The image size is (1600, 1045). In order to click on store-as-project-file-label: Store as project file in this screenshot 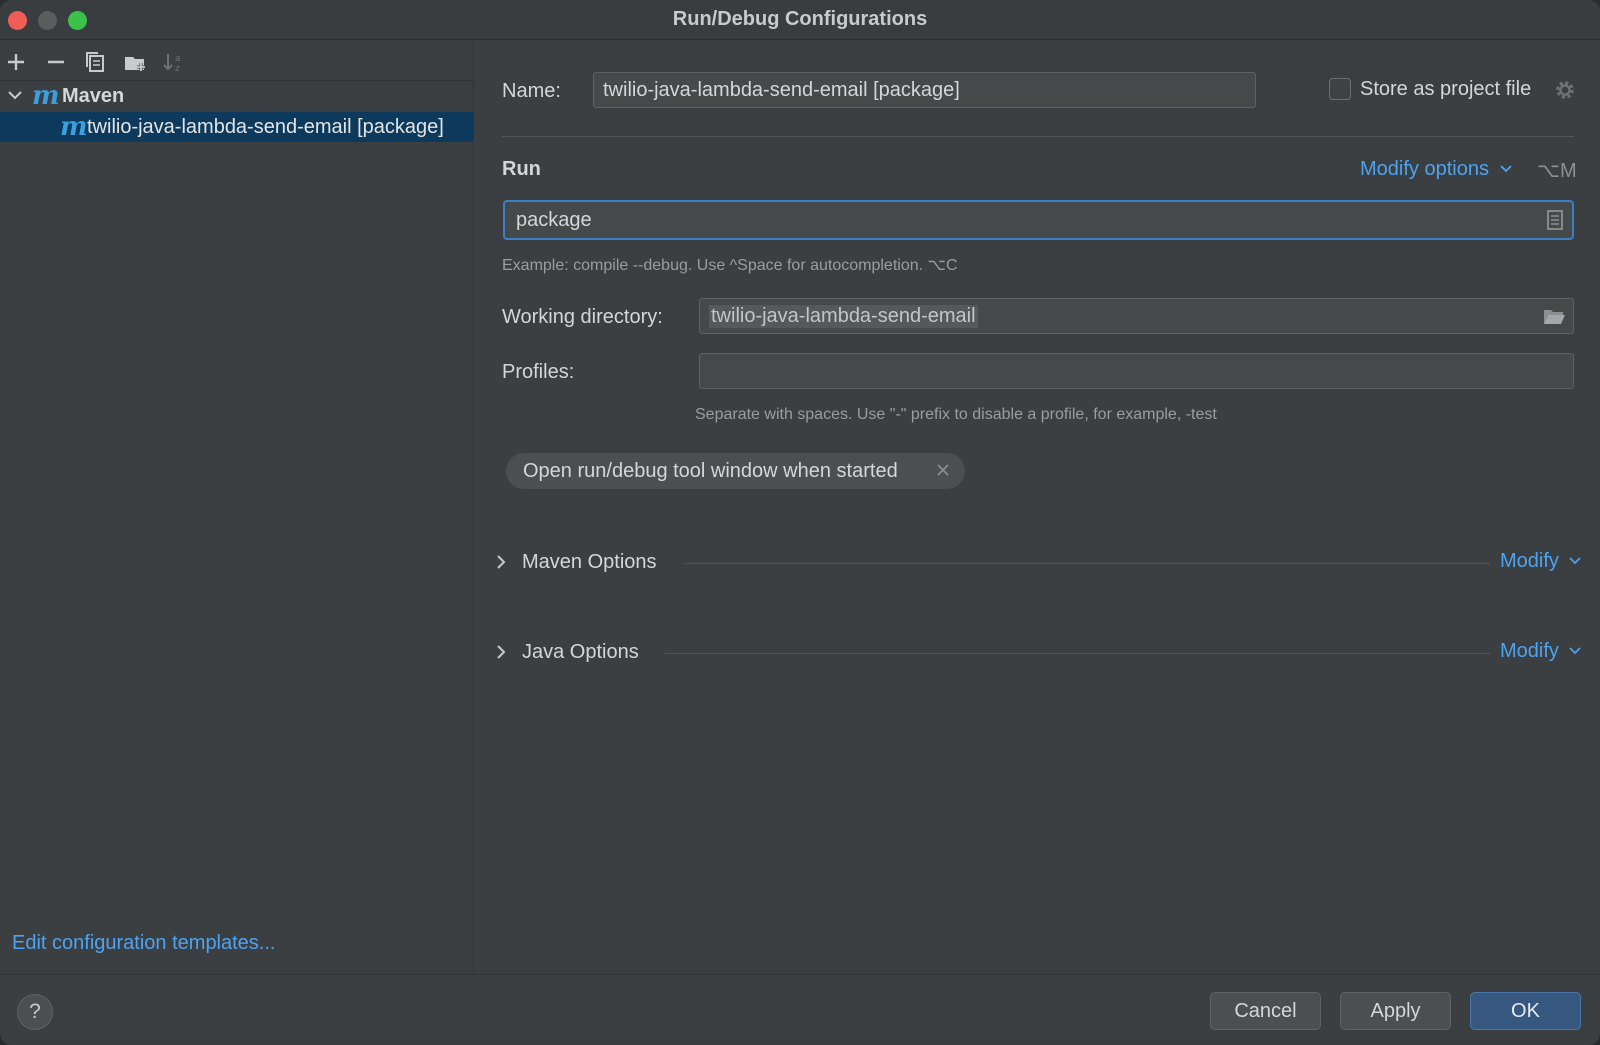, I will do `click(1446, 89)`.